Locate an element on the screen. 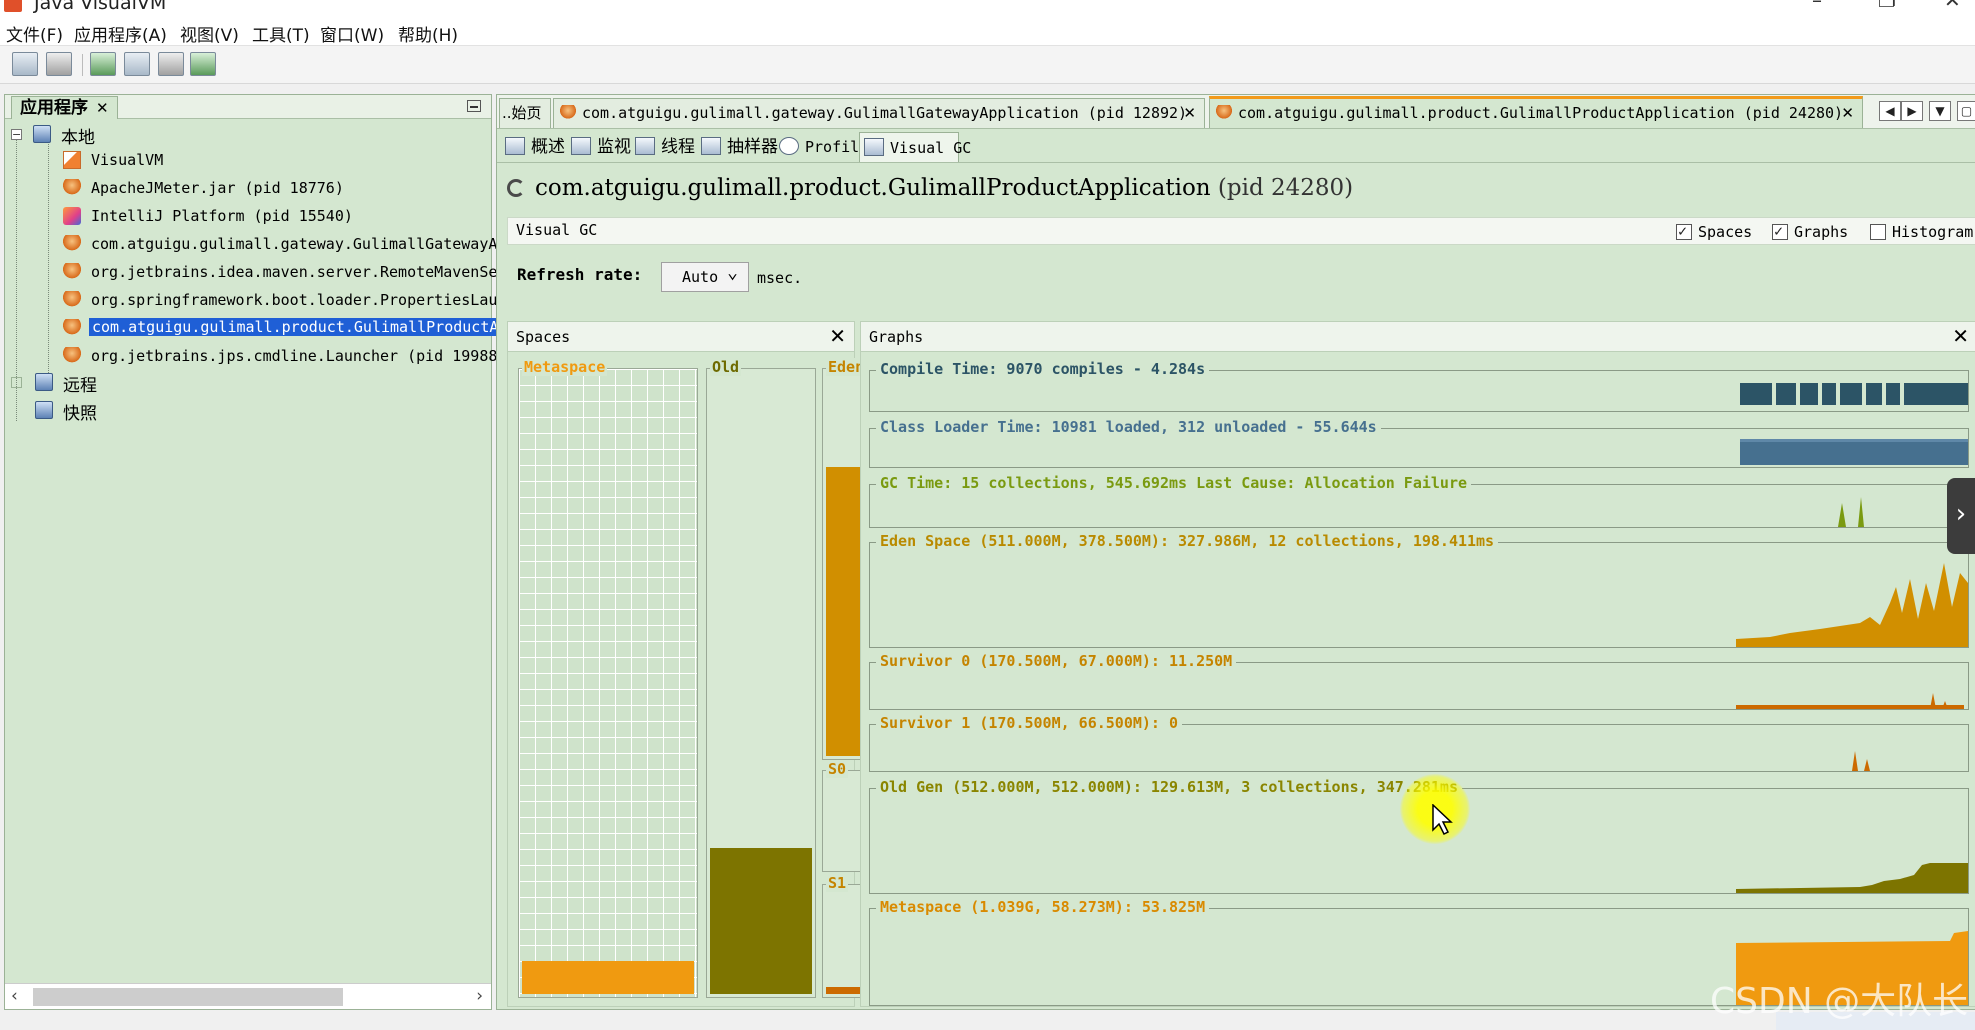 The height and width of the screenshot is (1030, 1975). tree-collapse-toggle: − is located at coordinates (16, 134).